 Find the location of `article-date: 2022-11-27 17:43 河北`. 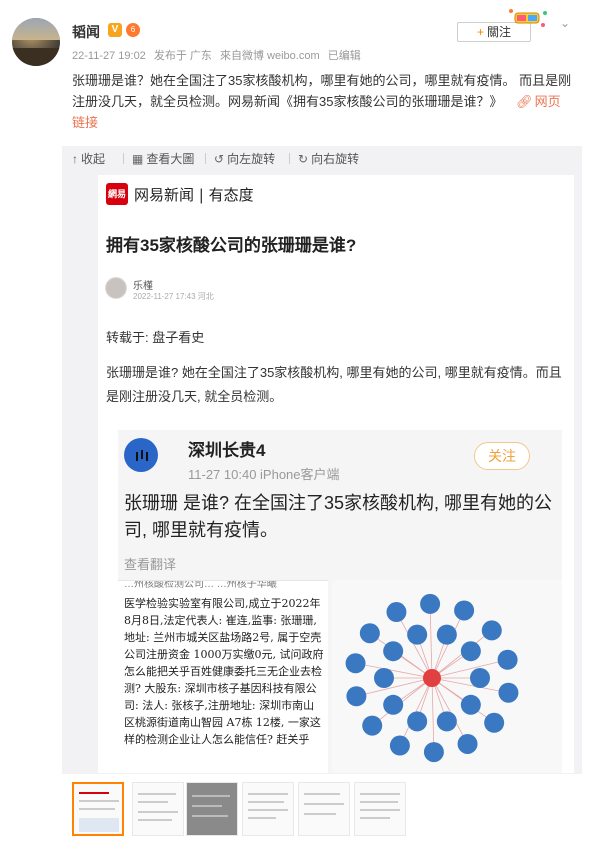

article-date: 2022-11-27 17:43 河北 is located at coordinates (173, 296).